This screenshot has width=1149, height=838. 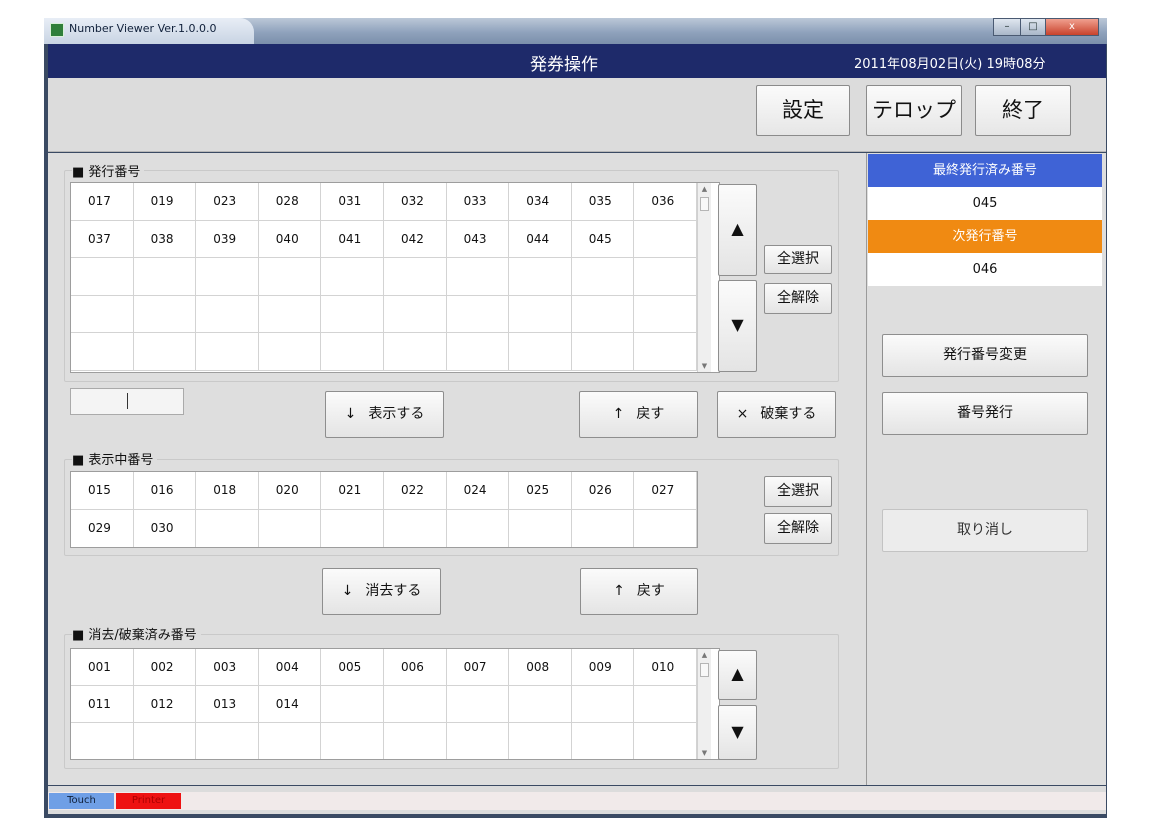 What do you see at coordinates (290, 668) in the screenshot?
I see `number-cell: 004` at bounding box center [290, 668].